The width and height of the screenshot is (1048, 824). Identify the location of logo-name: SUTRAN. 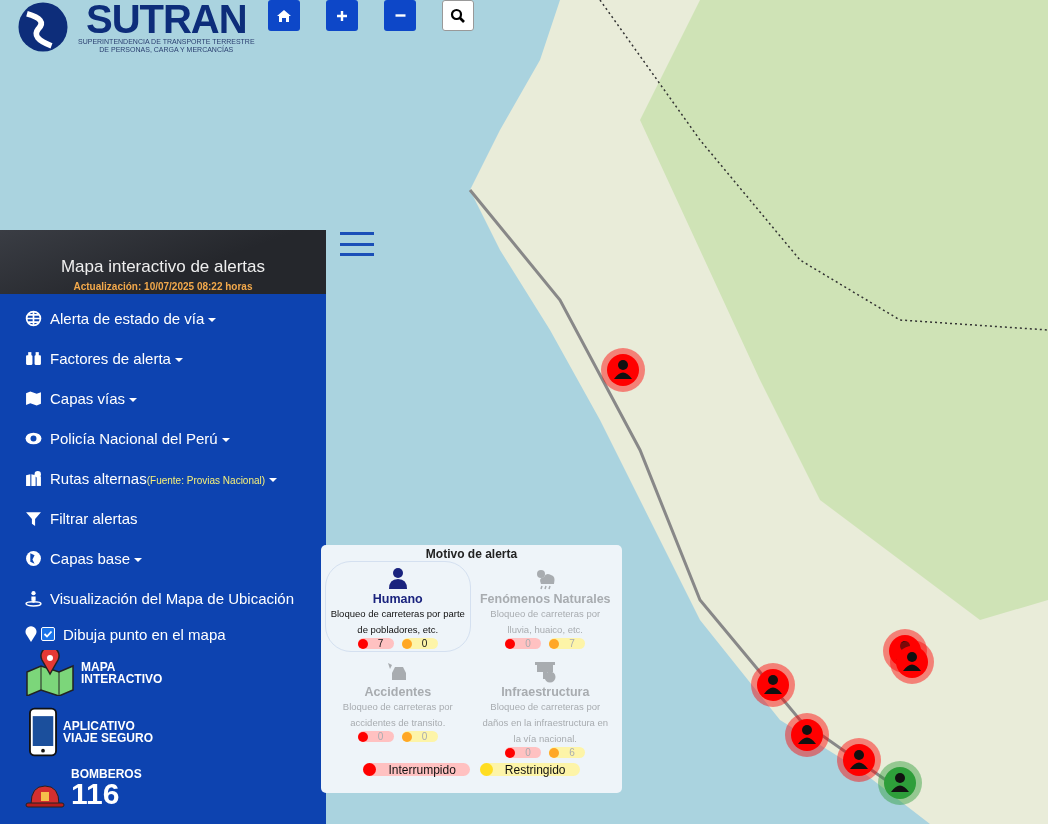
(166, 19).